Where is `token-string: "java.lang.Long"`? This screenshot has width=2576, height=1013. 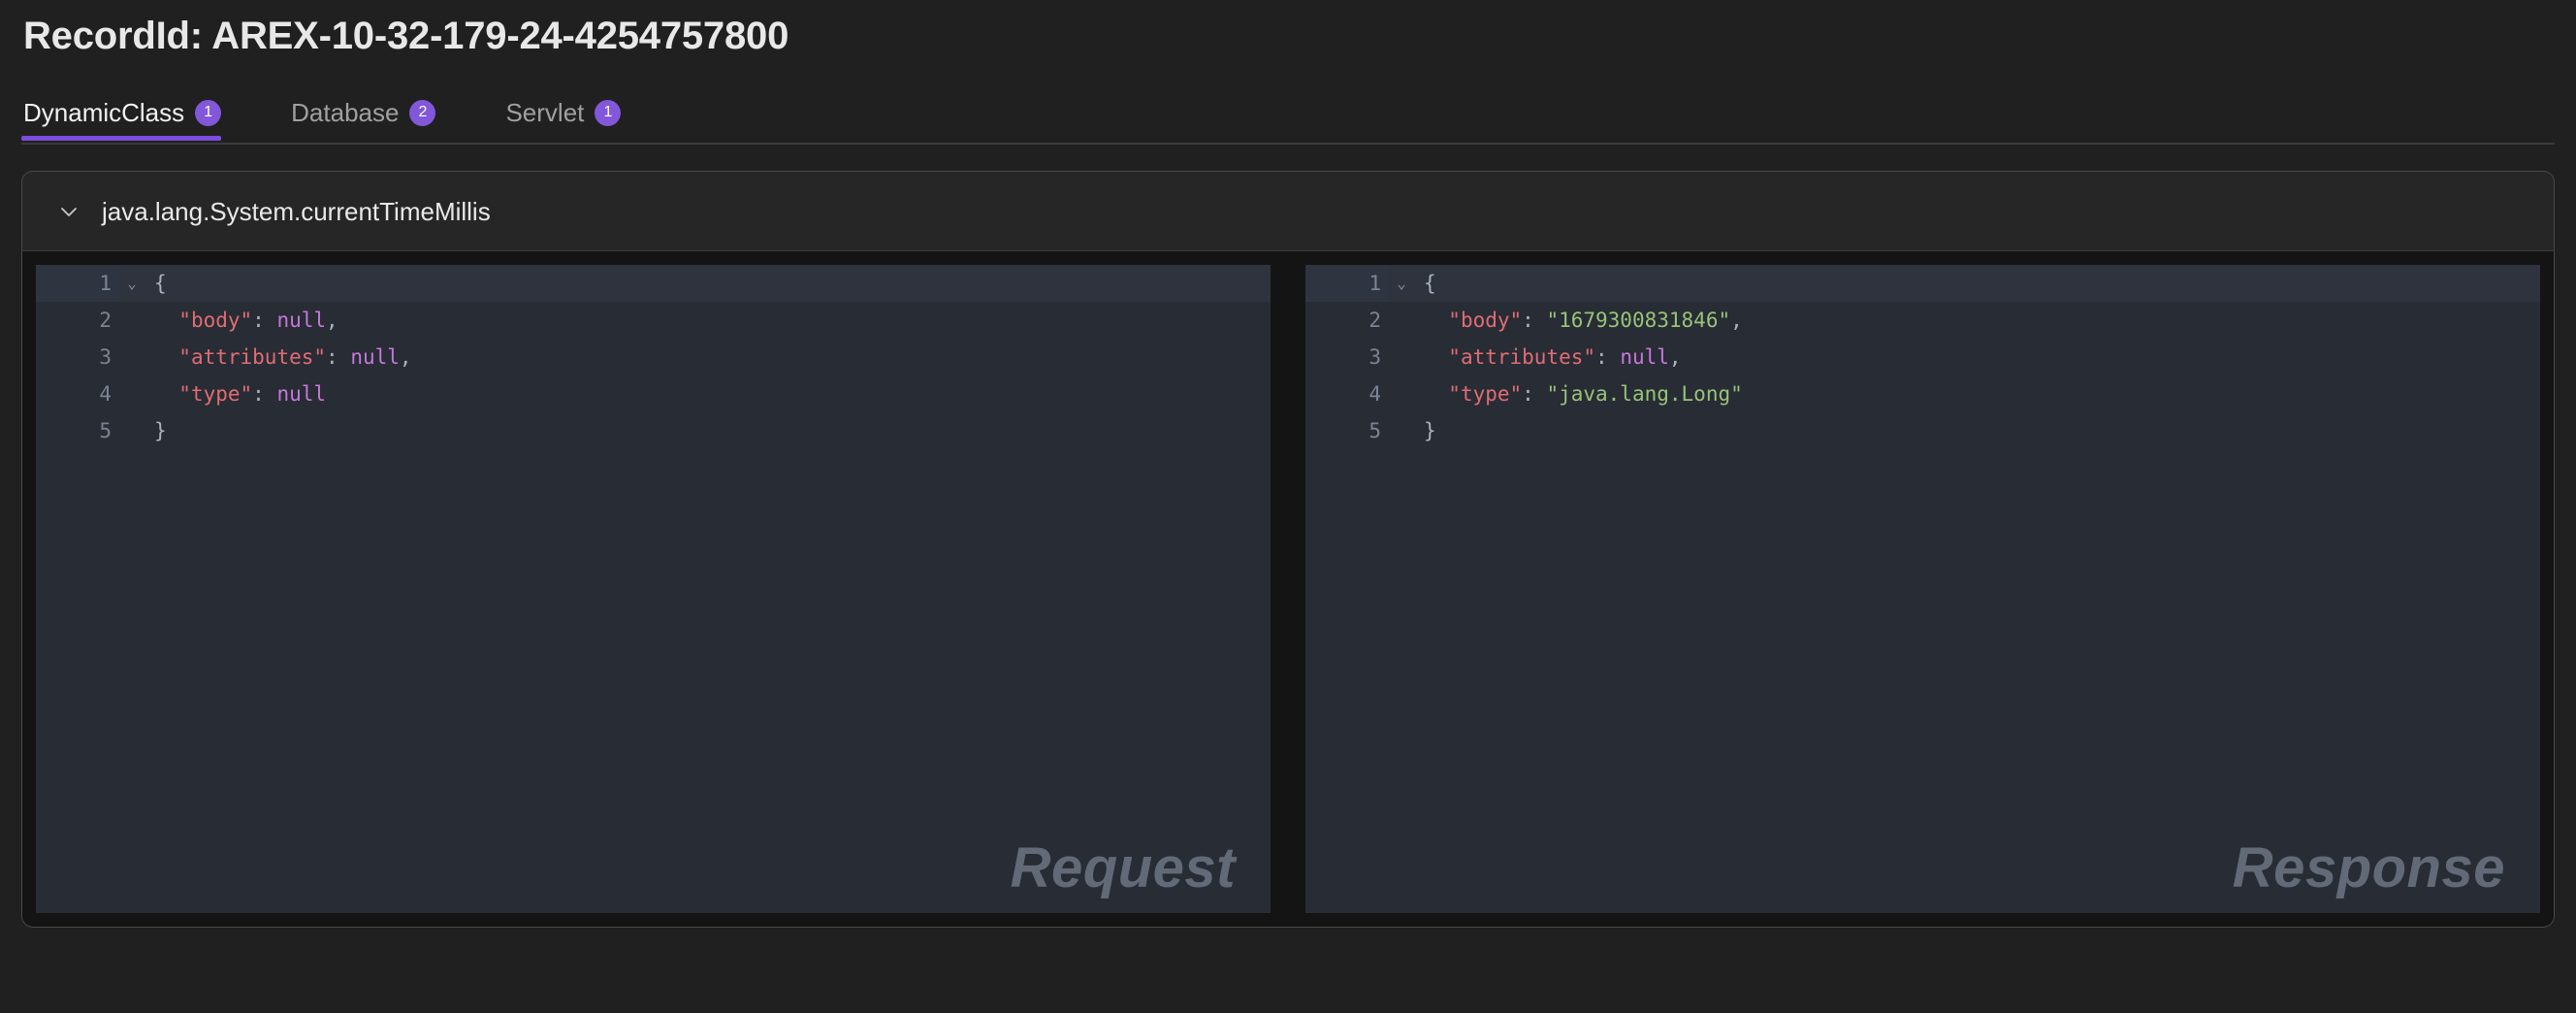 token-string: "java.lang.Long" is located at coordinates (1644, 394).